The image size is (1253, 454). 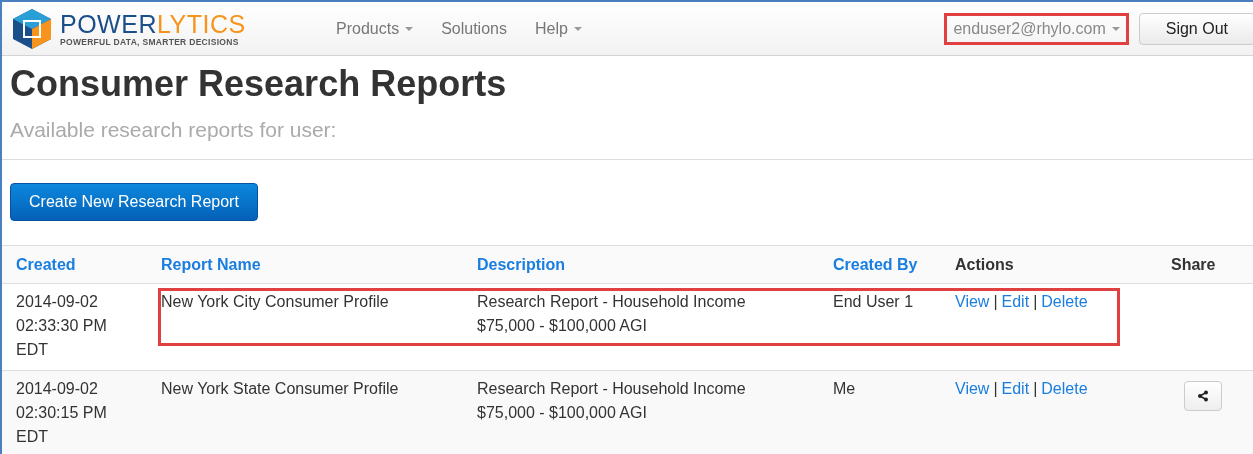 I want to click on user-menu: enduser2@rhylo.com, so click(x=1036, y=28).